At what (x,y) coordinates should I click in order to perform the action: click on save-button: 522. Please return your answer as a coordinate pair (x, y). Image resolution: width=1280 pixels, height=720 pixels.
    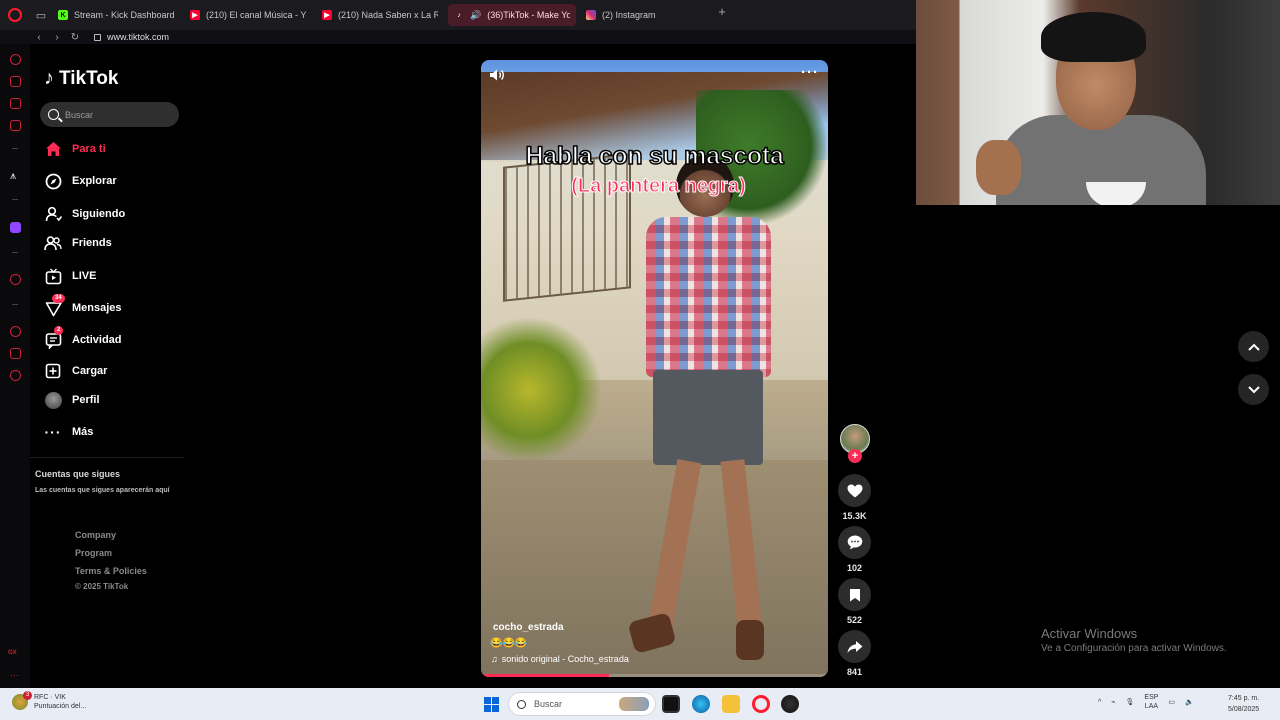
    Looking at the image, I should click on (854, 601).